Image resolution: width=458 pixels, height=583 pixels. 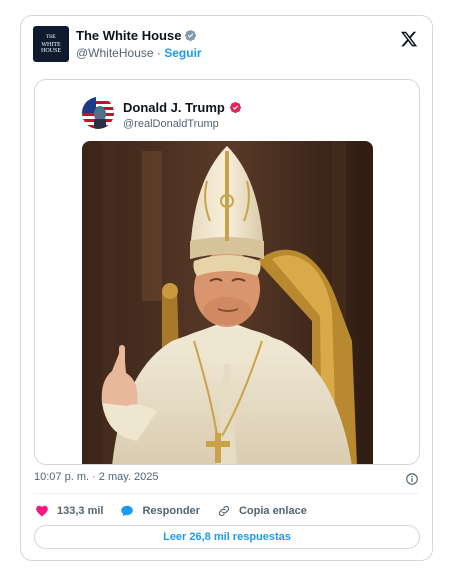 I want to click on copy-link-button: Copia enlace, so click(x=262, y=511).